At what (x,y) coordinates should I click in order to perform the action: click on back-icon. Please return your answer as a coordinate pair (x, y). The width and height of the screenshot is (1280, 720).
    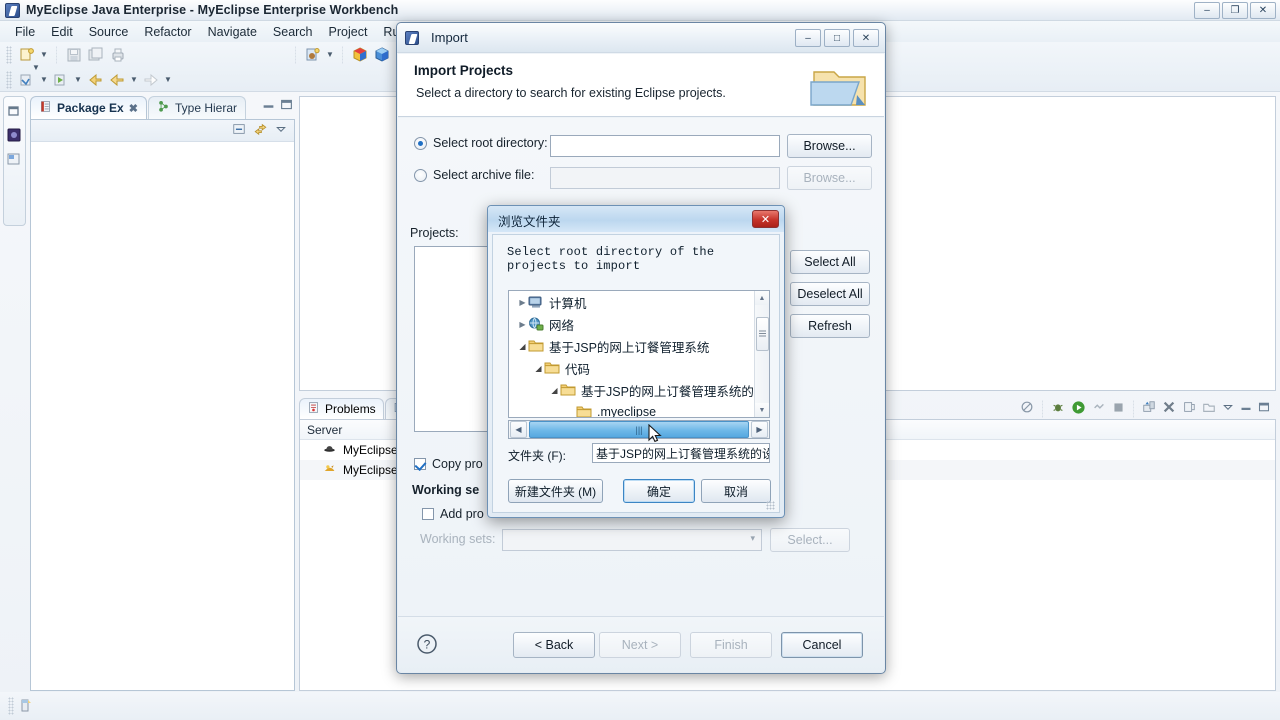
    Looking at the image, I should click on (117, 79).